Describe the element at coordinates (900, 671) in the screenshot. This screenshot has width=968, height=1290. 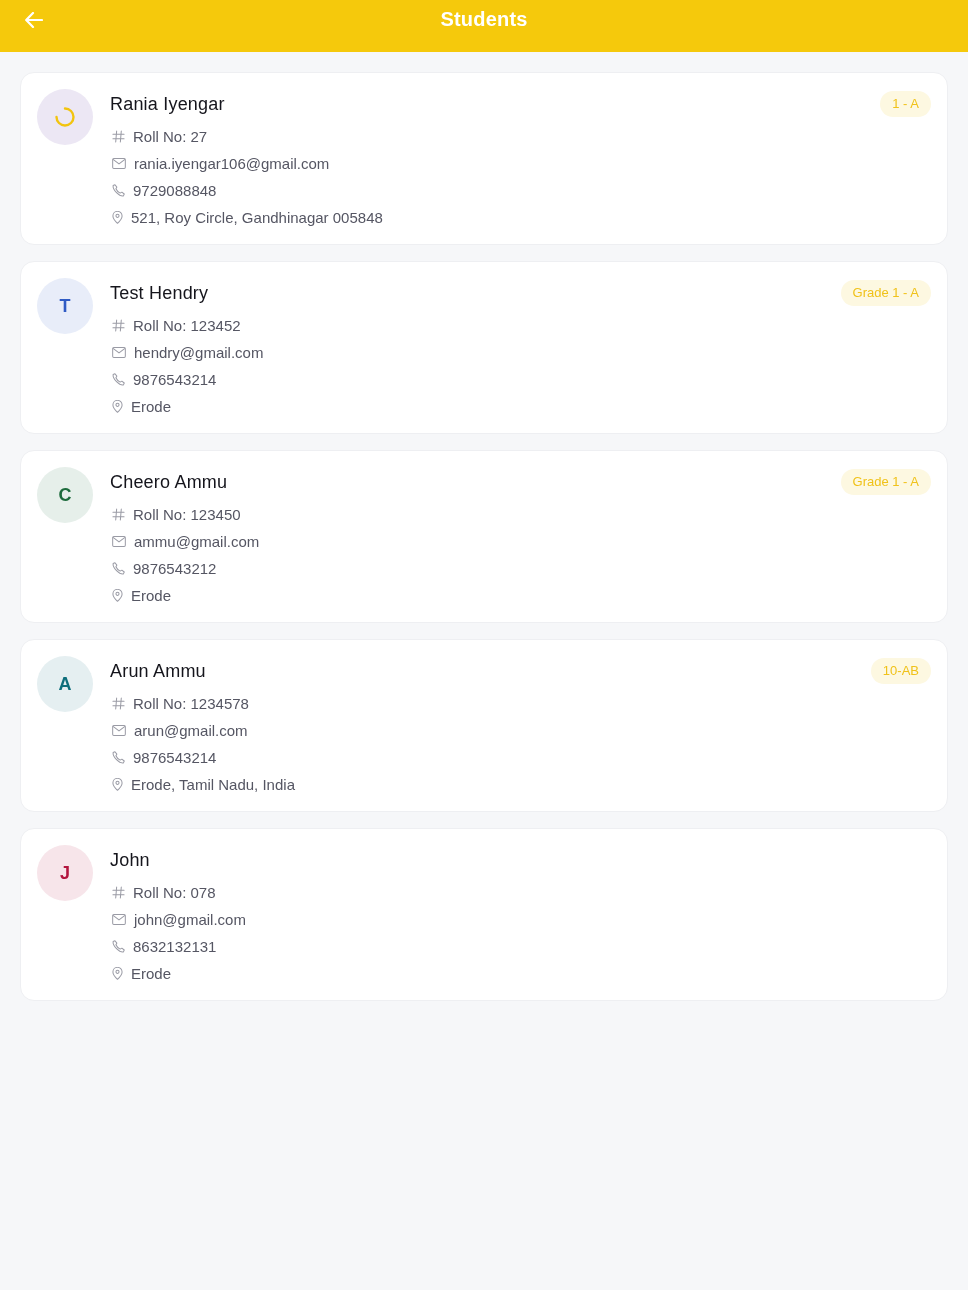
I see `class-badge: 10-AB` at that location.